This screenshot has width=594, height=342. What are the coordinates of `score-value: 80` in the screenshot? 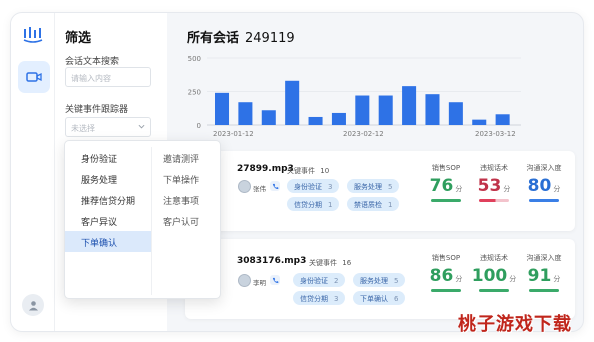 It's located at (539, 186).